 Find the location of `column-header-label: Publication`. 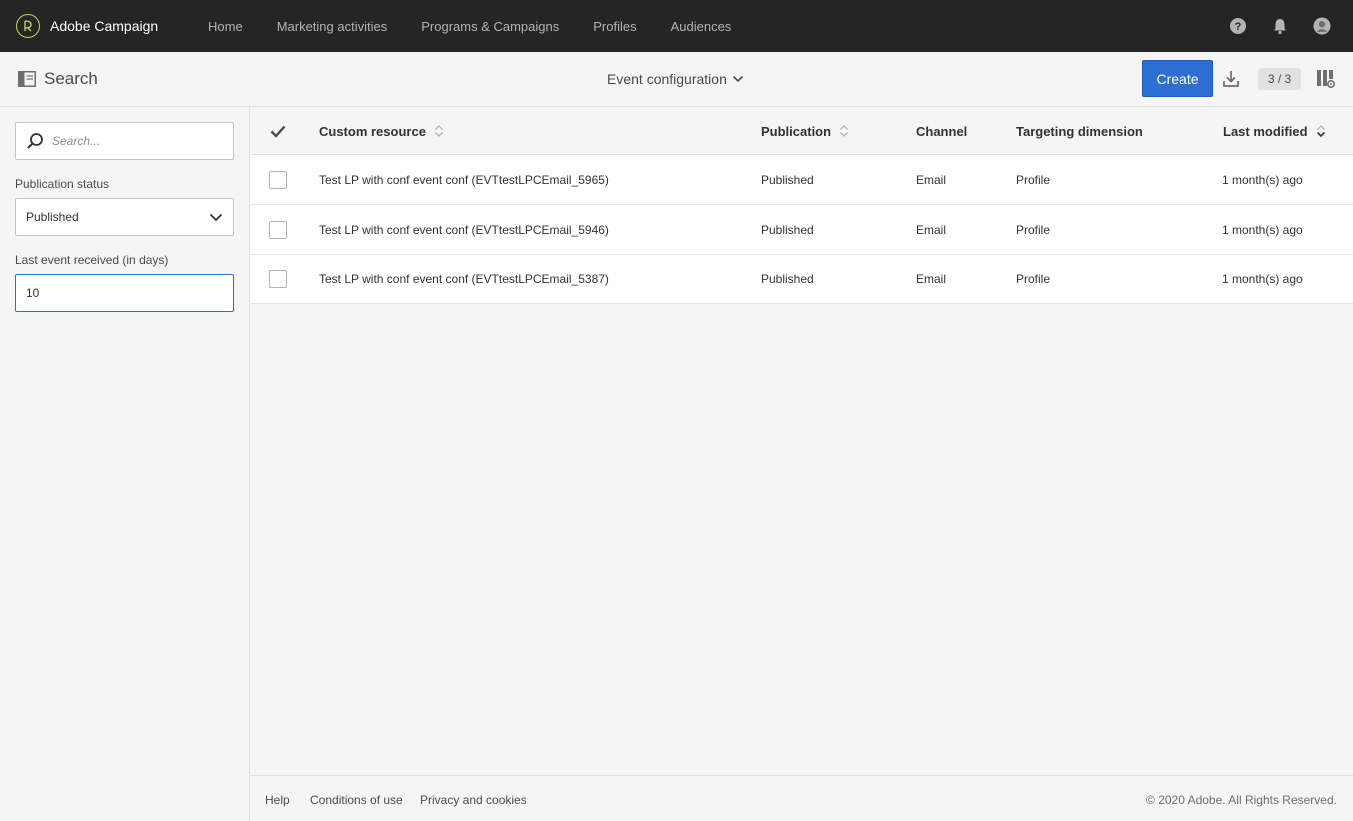

column-header-label: Publication is located at coordinates (796, 131).